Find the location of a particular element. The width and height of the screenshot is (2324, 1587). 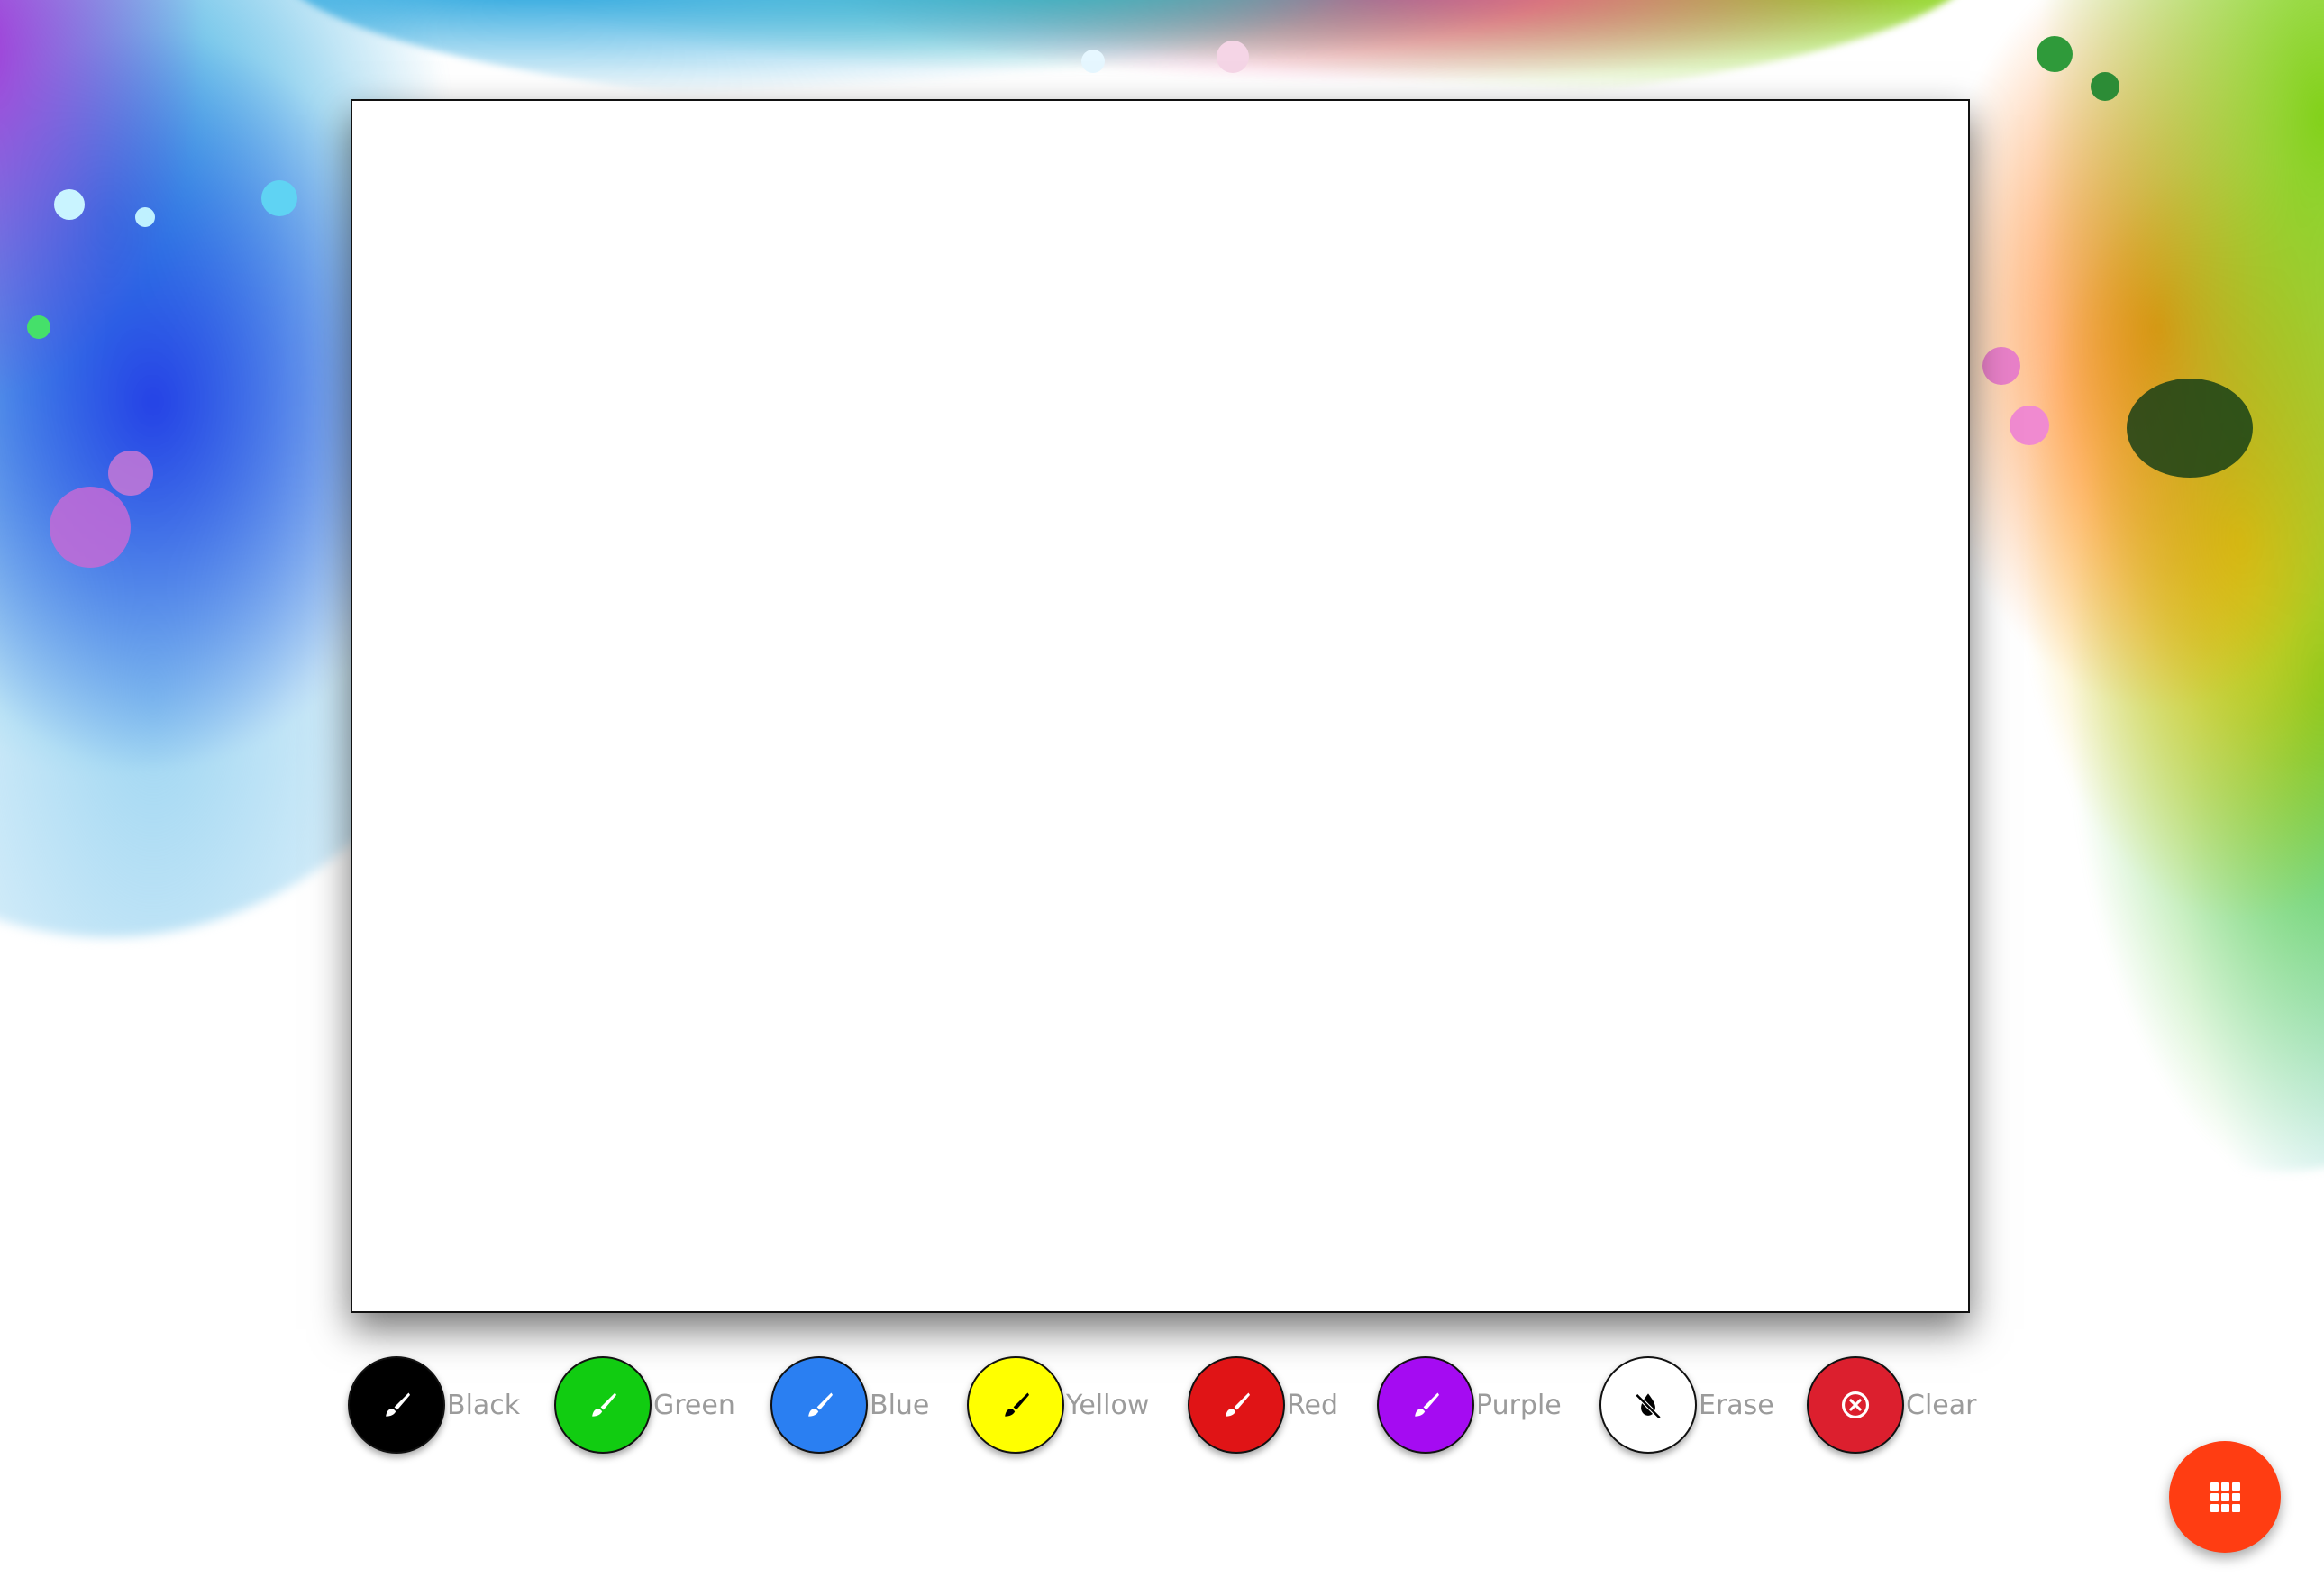

clear-swatch is located at coordinates (1855, 1405).